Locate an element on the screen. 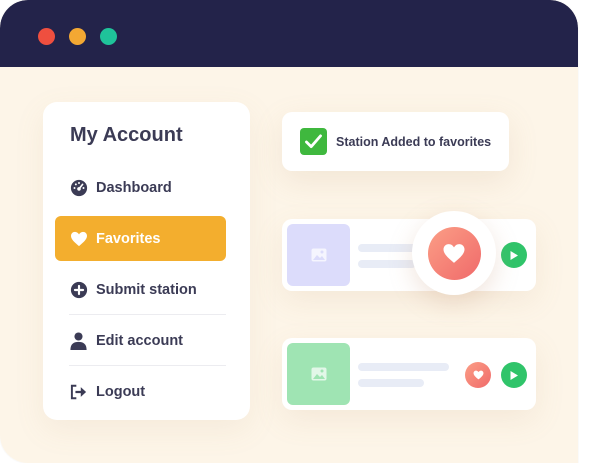  close-window-button is located at coordinates (46, 36).